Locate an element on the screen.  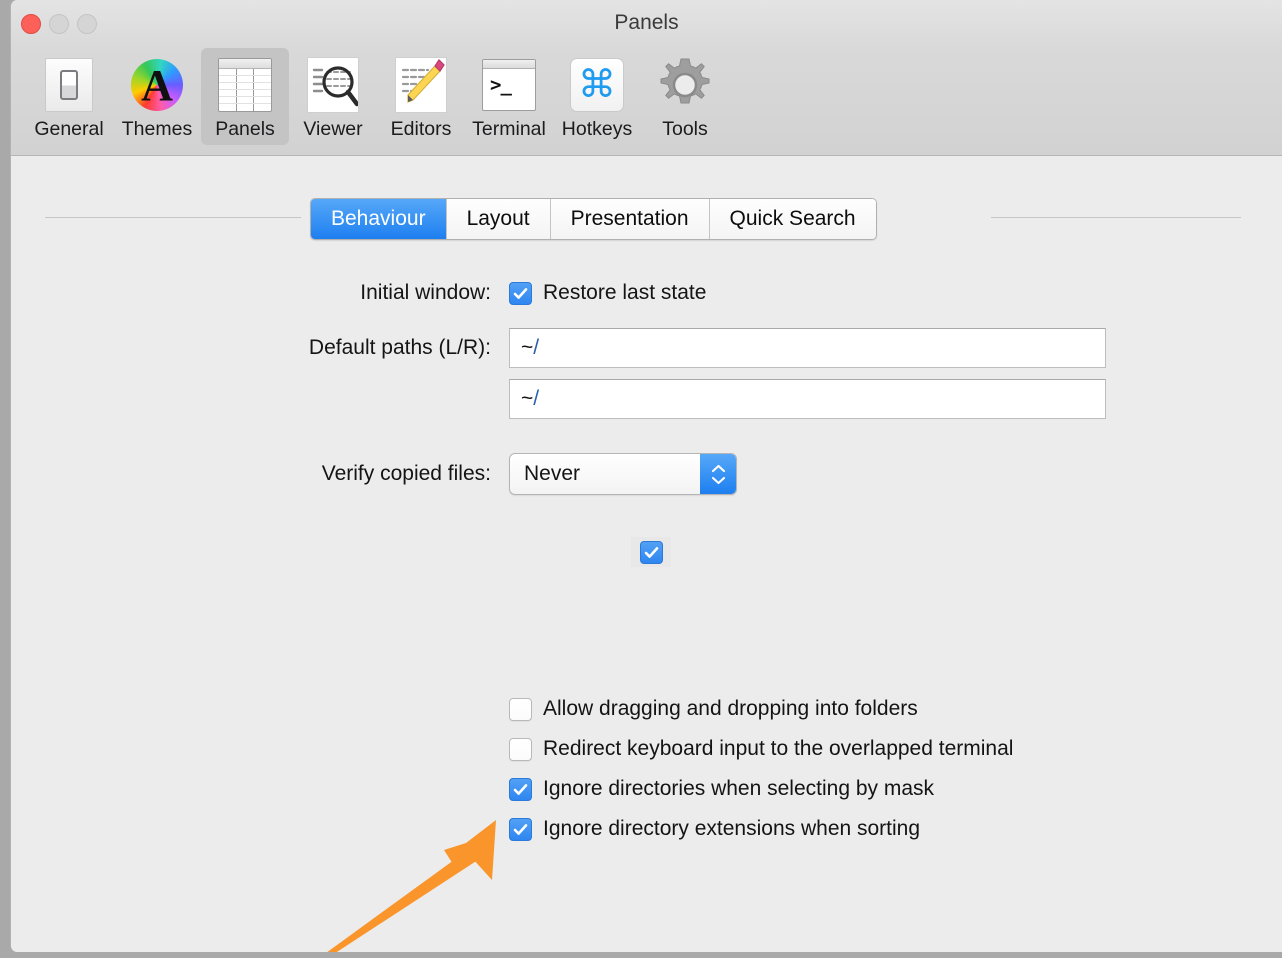
tab-quick-search: Quick Search is located at coordinates (792, 219).